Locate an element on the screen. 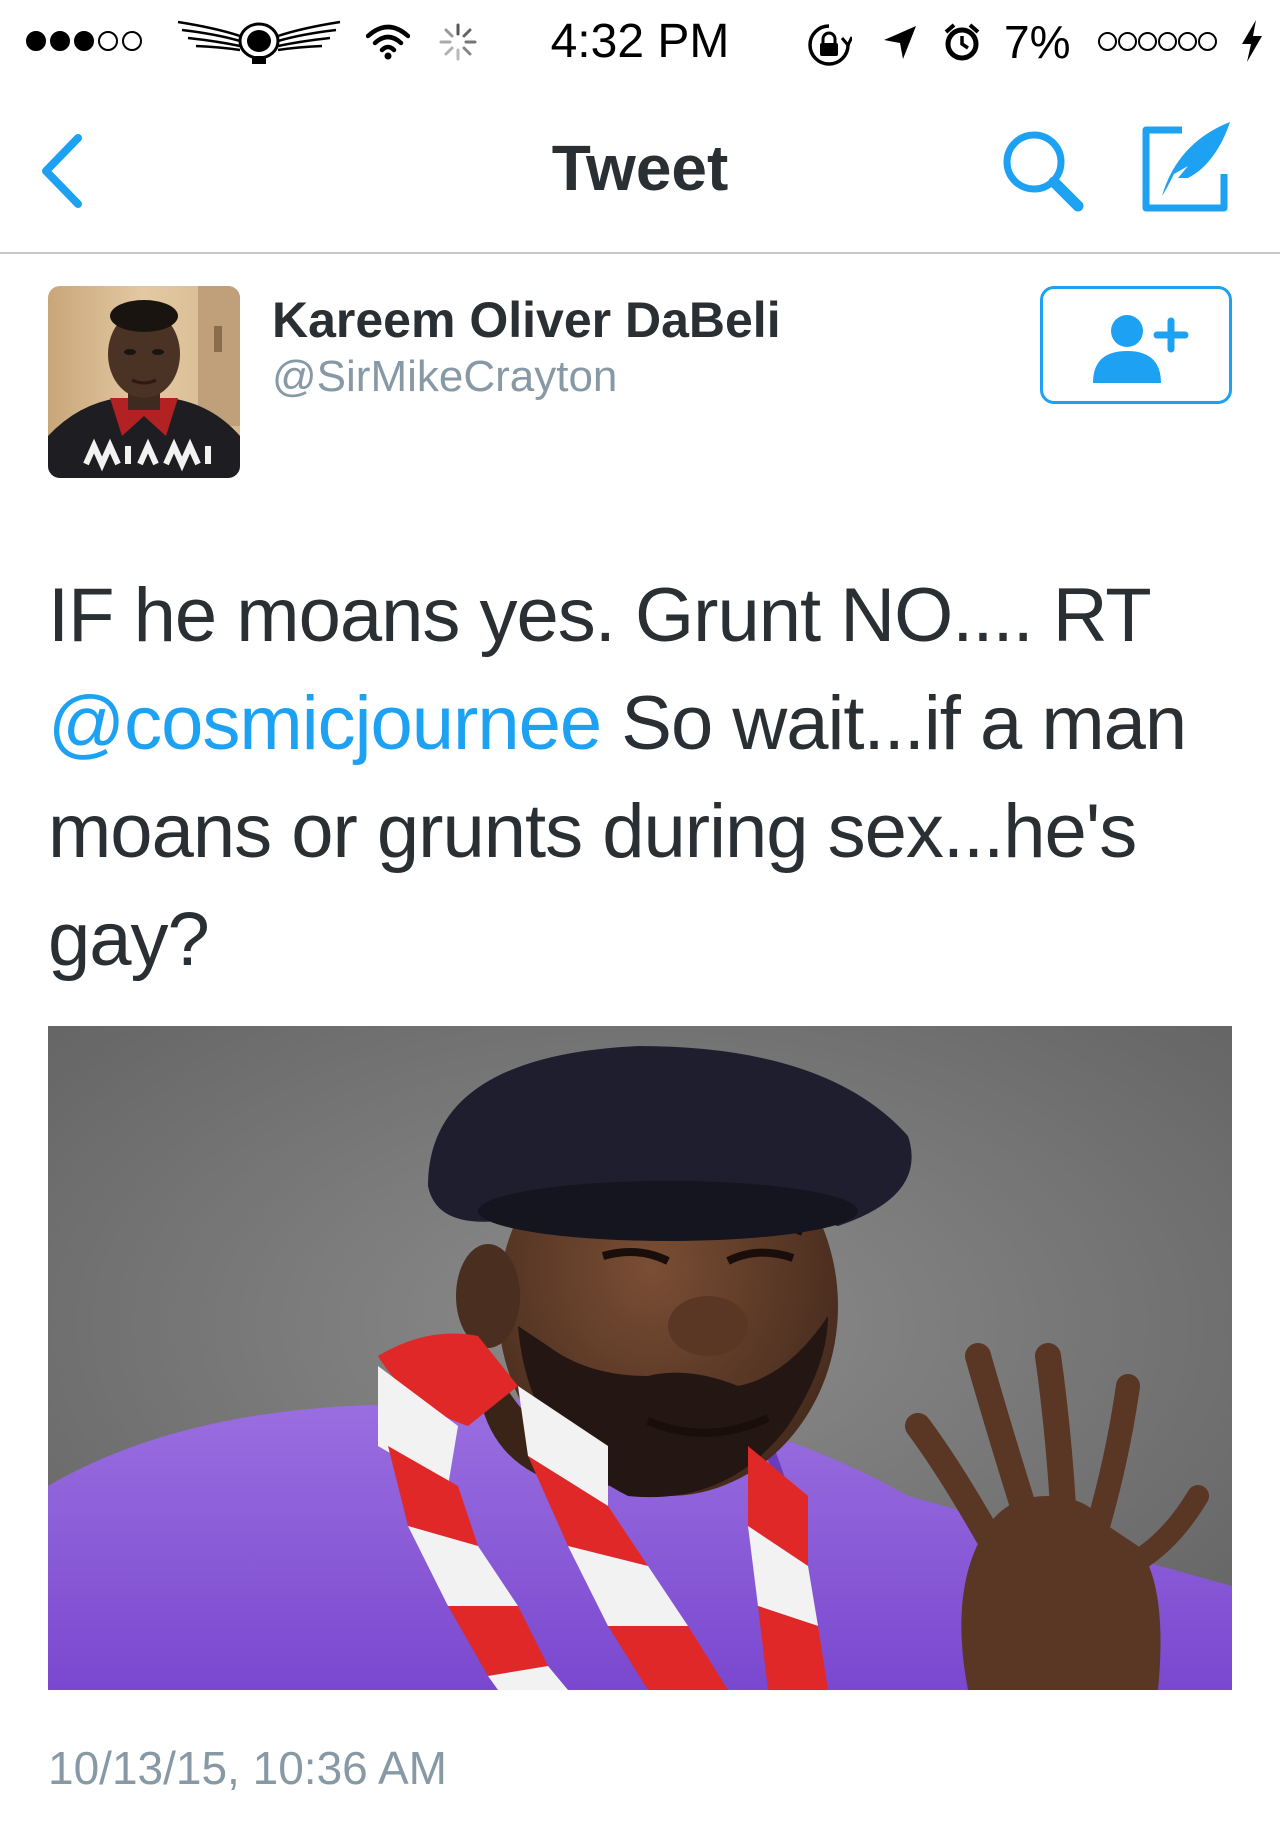  follow-button is located at coordinates (1136, 345).